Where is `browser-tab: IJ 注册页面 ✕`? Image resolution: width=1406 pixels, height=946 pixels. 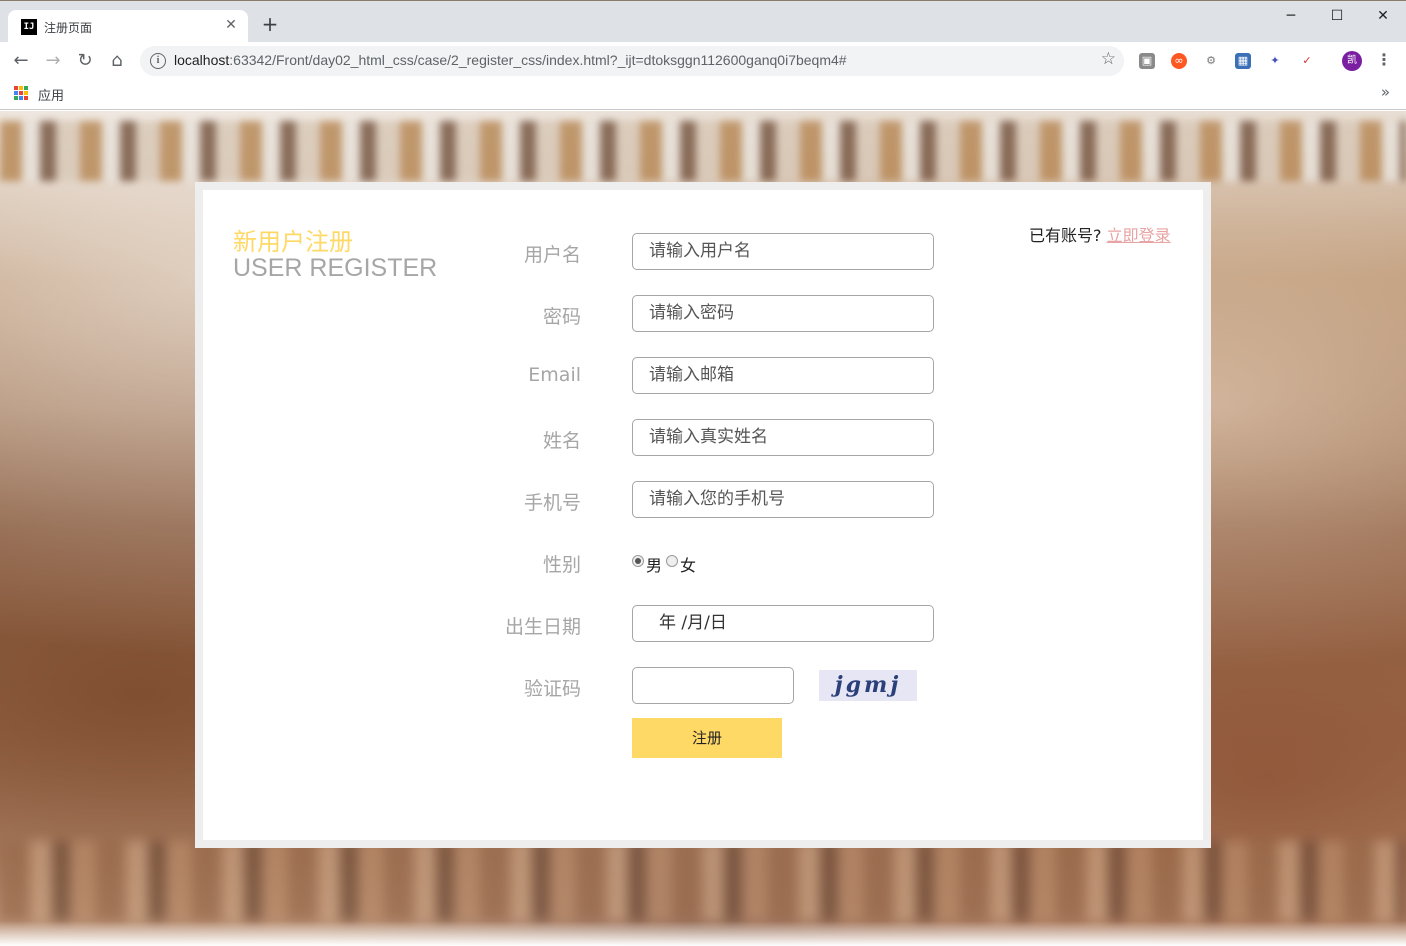 browser-tab: IJ 注册页面 ✕ is located at coordinates (128, 27).